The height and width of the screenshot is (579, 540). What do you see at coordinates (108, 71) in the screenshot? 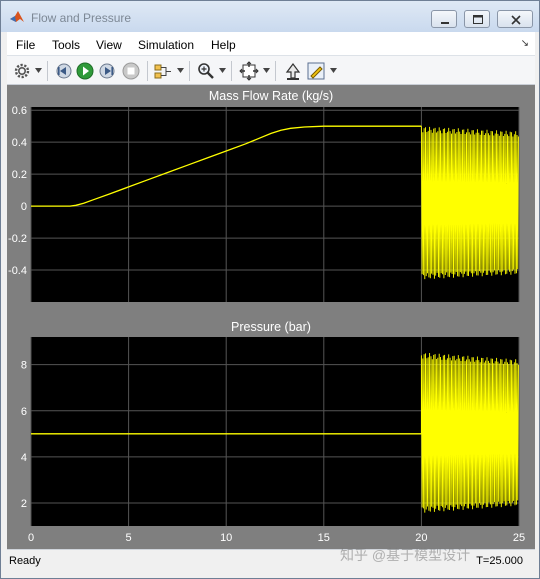
I see `step-forward-icon` at bounding box center [108, 71].